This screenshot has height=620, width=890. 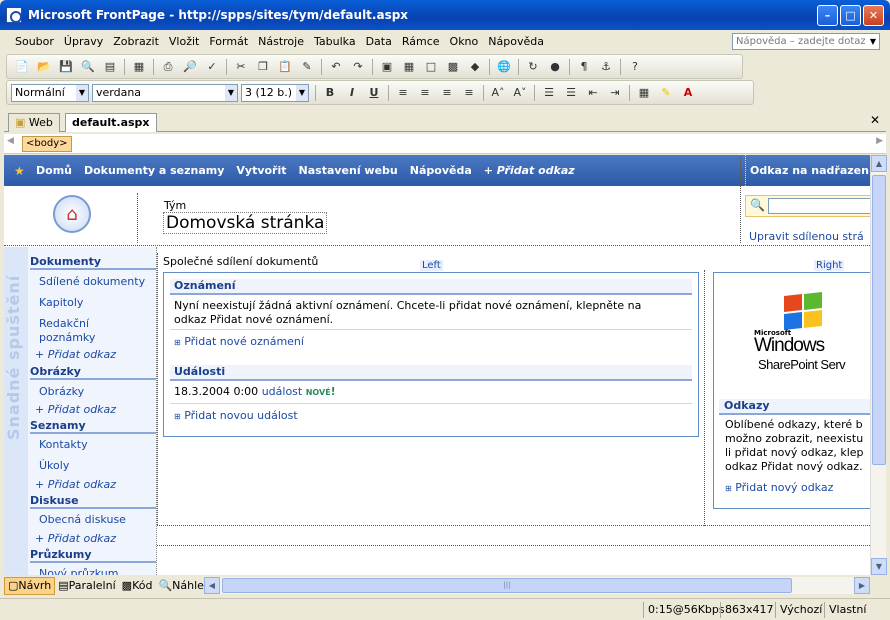 I want to click on cut-icon: ✂, so click(x=241, y=67).